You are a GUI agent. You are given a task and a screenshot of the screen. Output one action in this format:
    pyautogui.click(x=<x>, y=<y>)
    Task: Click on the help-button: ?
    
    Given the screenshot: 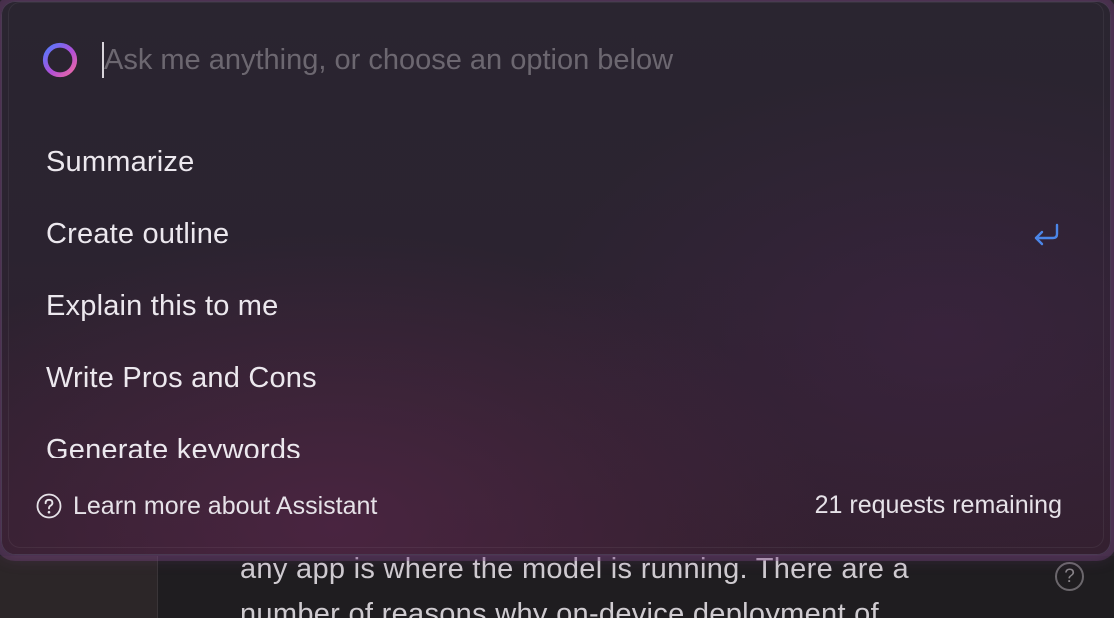 What is the action you would take?
    pyautogui.click(x=1069, y=576)
    